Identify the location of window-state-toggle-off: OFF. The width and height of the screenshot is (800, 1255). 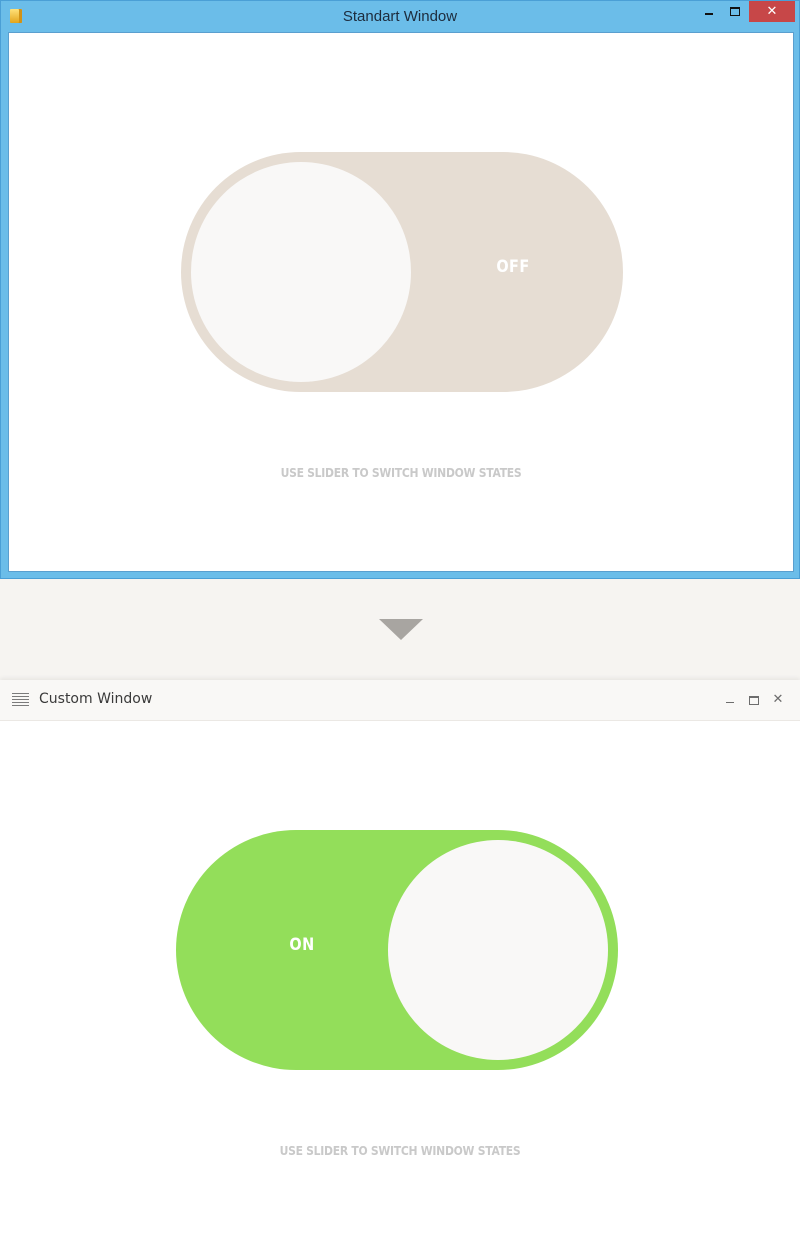
(402, 272).